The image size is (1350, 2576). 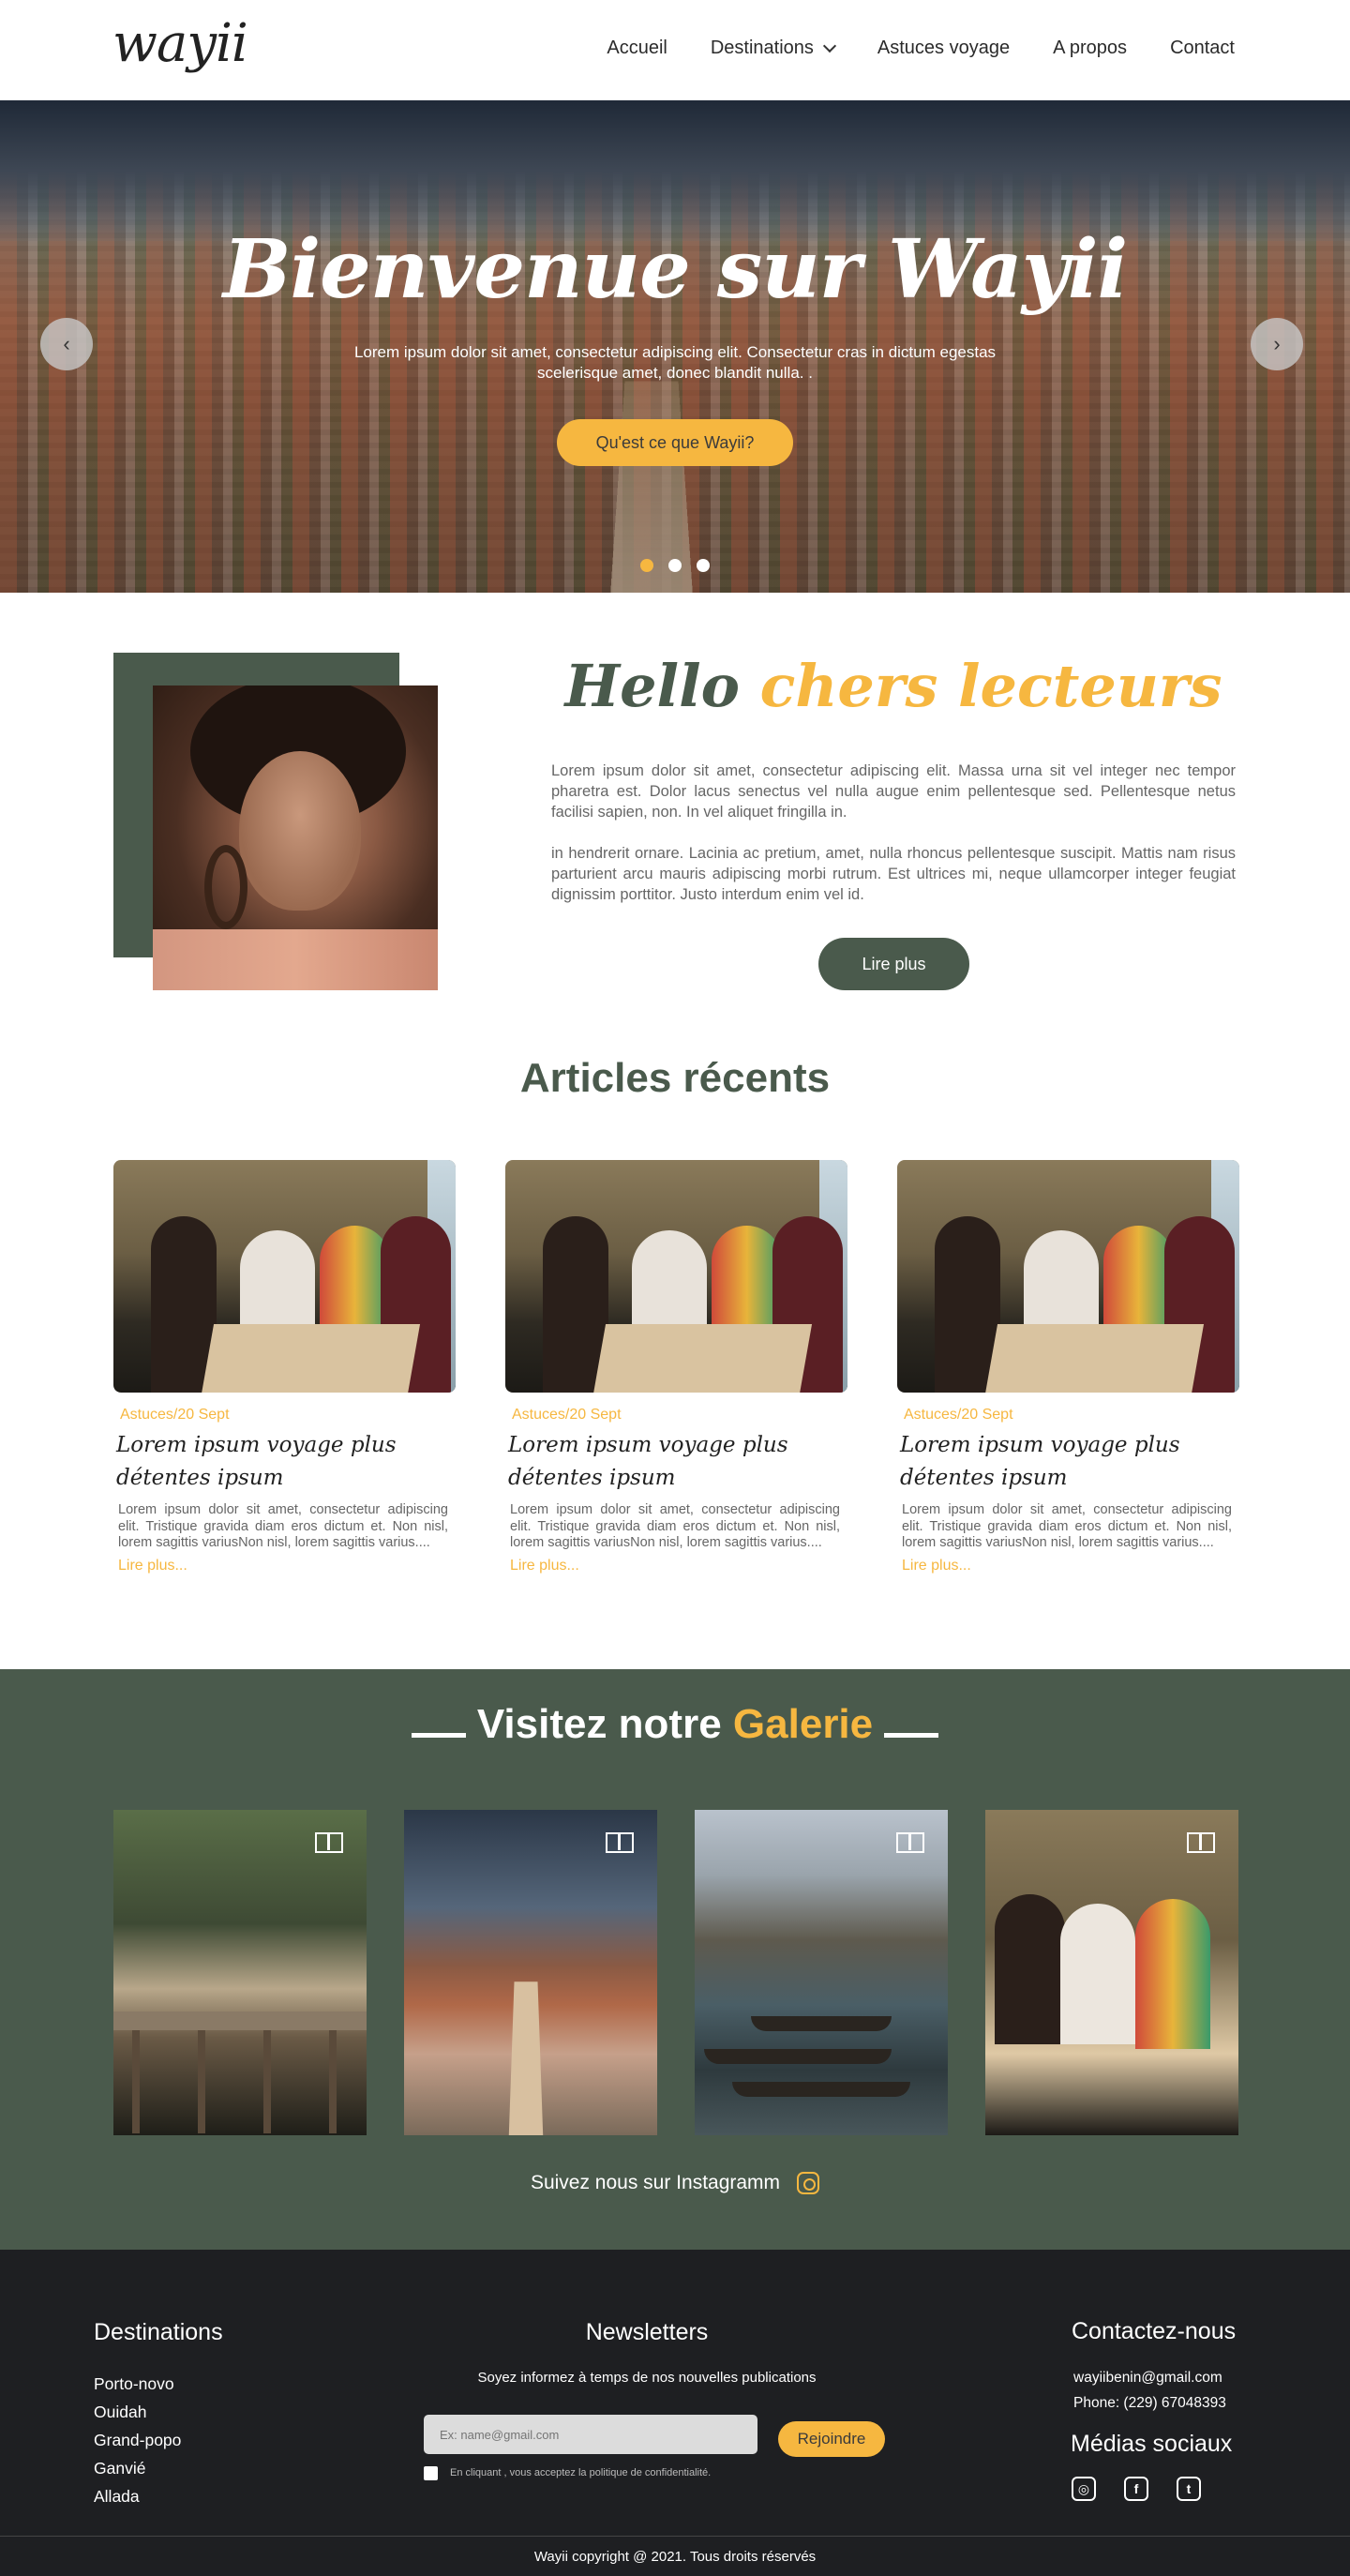 I want to click on social-icons: ◎ f t, so click(x=1136, y=2489).